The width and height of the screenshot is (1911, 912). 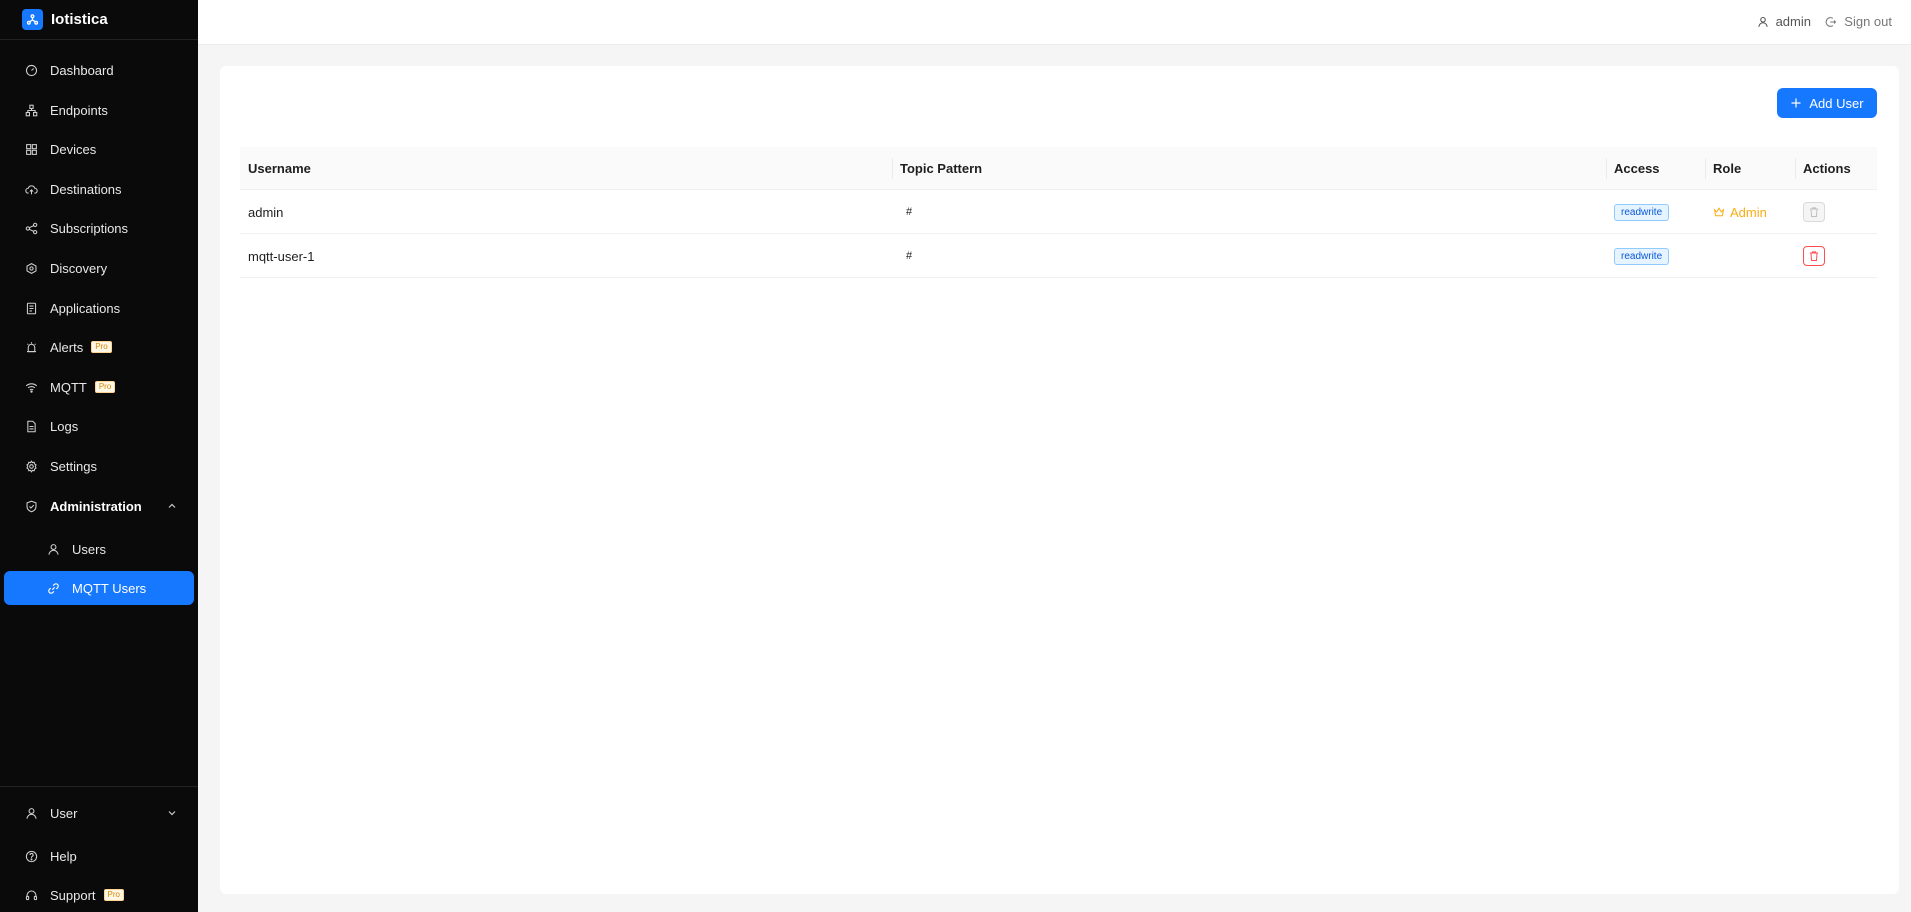 What do you see at coordinates (1054, 22) in the screenshot?
I see `top-header: admin Sign out` at bounding box center [1054, 22].